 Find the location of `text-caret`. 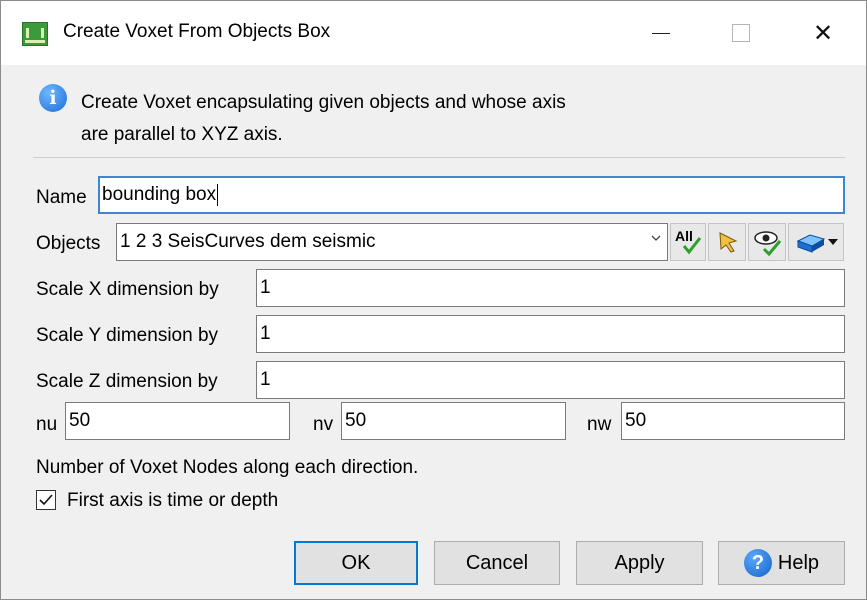

text-caret is located at coordinates (218, 194).